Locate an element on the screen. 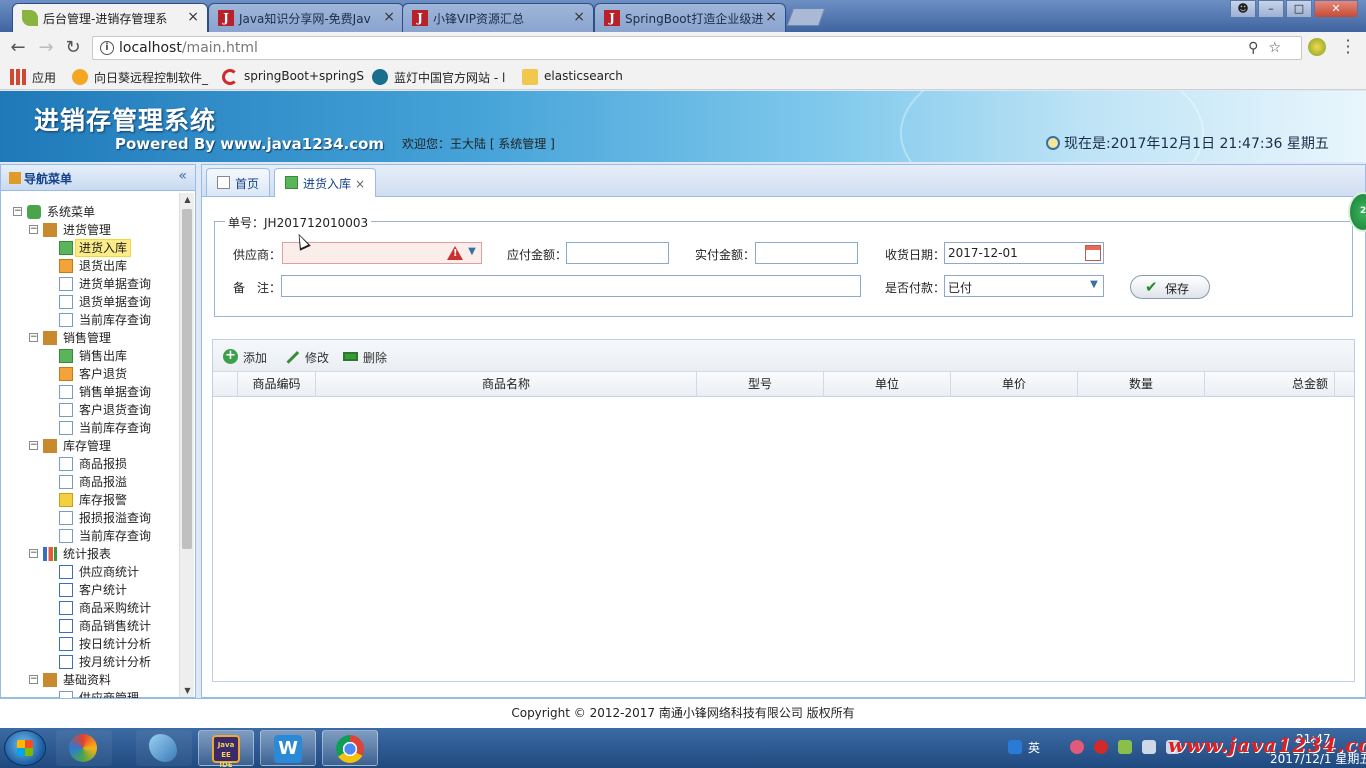 This screenshot has height=768, width=1366. address-bar: i localhost/main.html ⚲☆ is located at coordinates (697, 48).